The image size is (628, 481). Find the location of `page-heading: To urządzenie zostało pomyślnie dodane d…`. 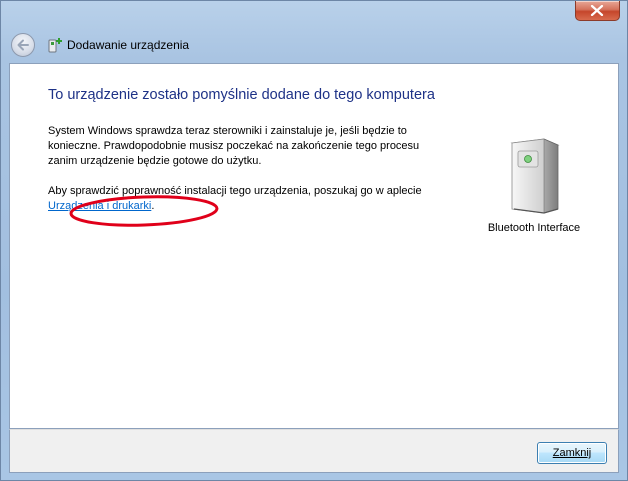

page-heading: To urządzenie zostało pomyślnie dodane d… is located at coordinates (241, 95).